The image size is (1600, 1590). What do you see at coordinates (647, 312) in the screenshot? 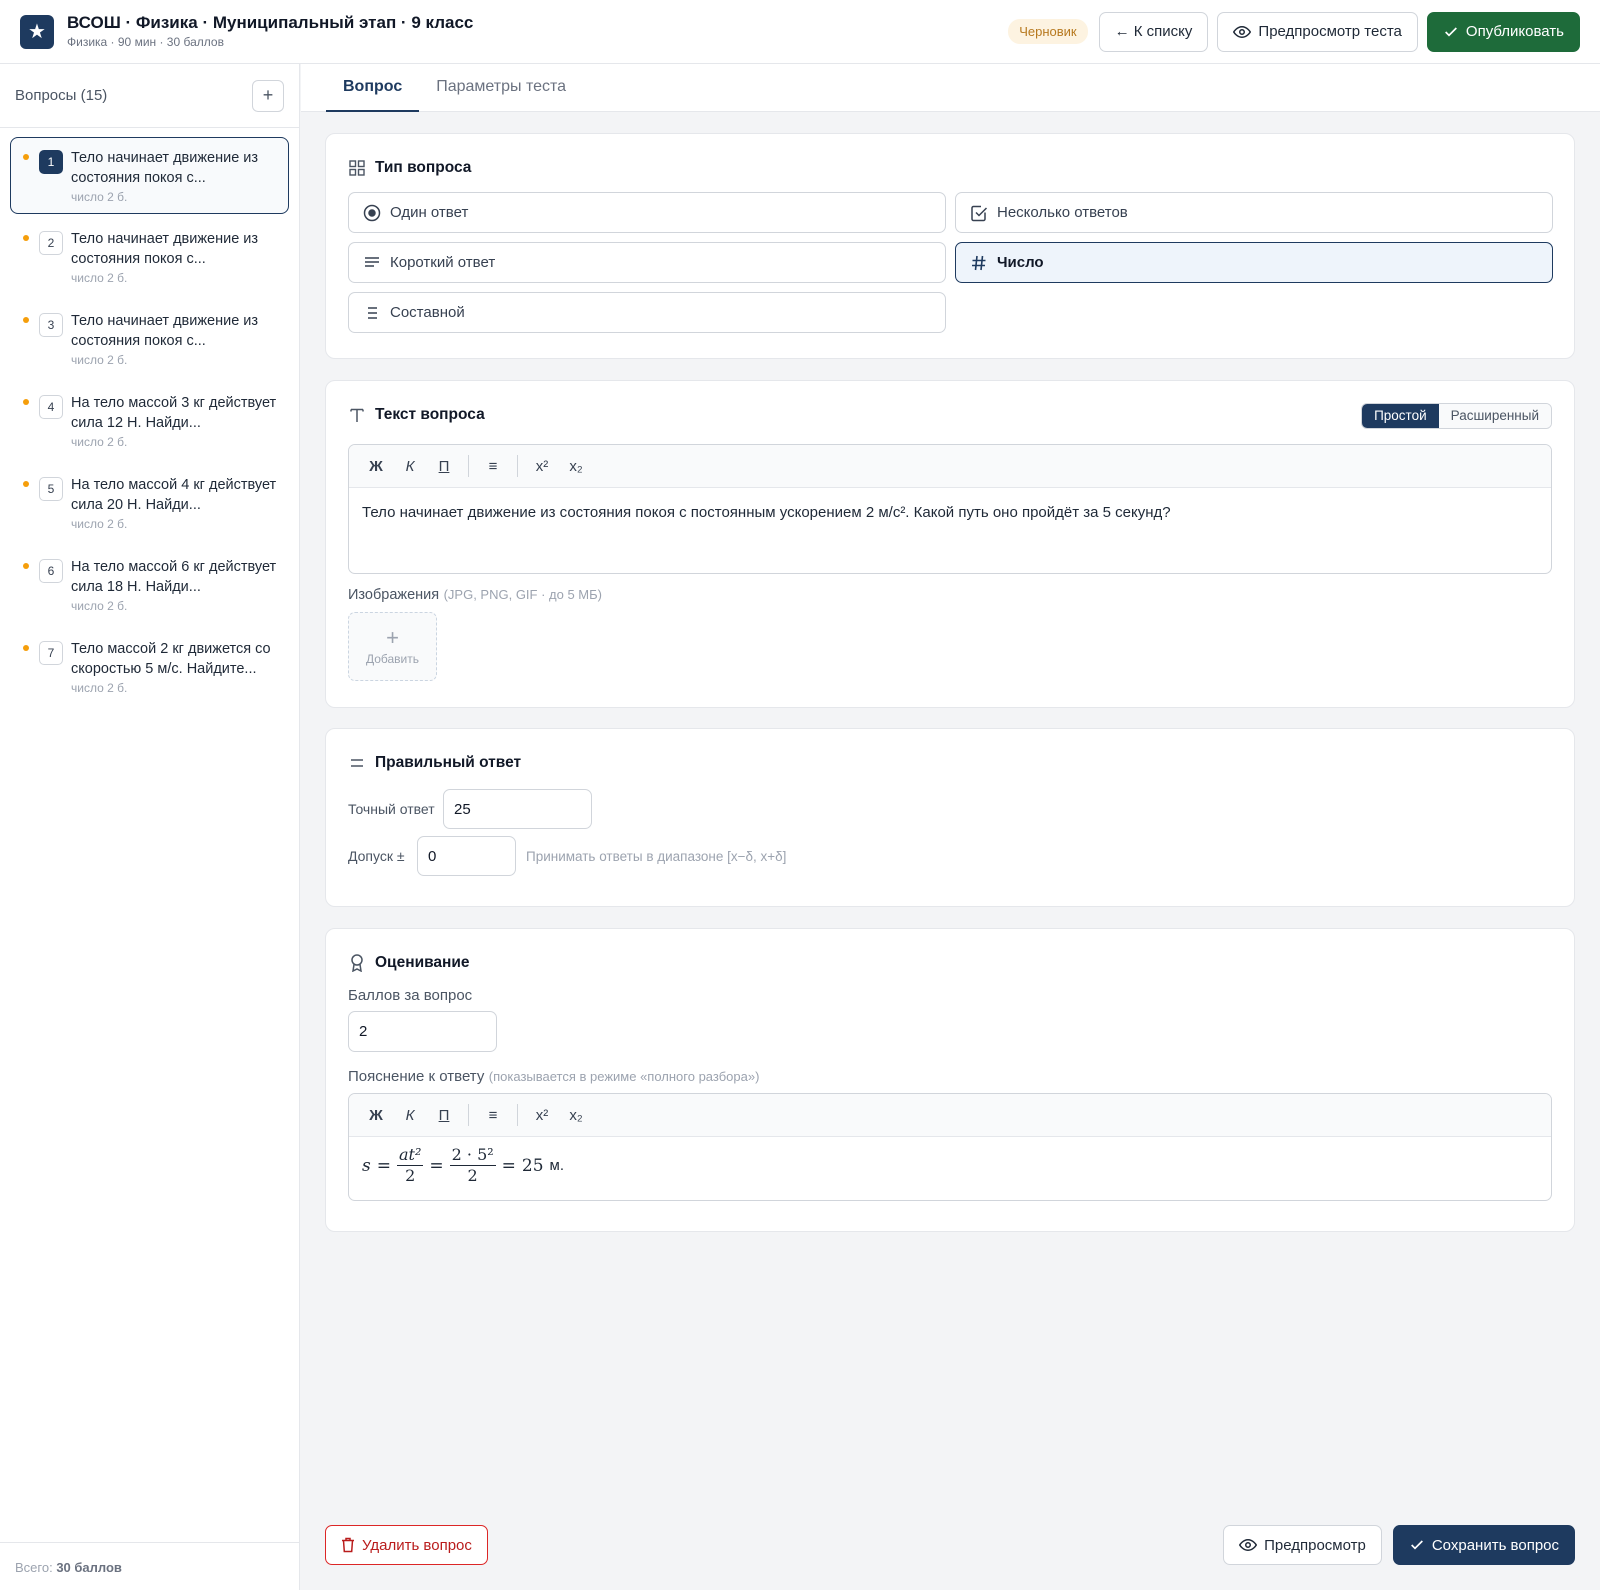
I see `type-option-composite: Составной` at bounding box center [647, 312].